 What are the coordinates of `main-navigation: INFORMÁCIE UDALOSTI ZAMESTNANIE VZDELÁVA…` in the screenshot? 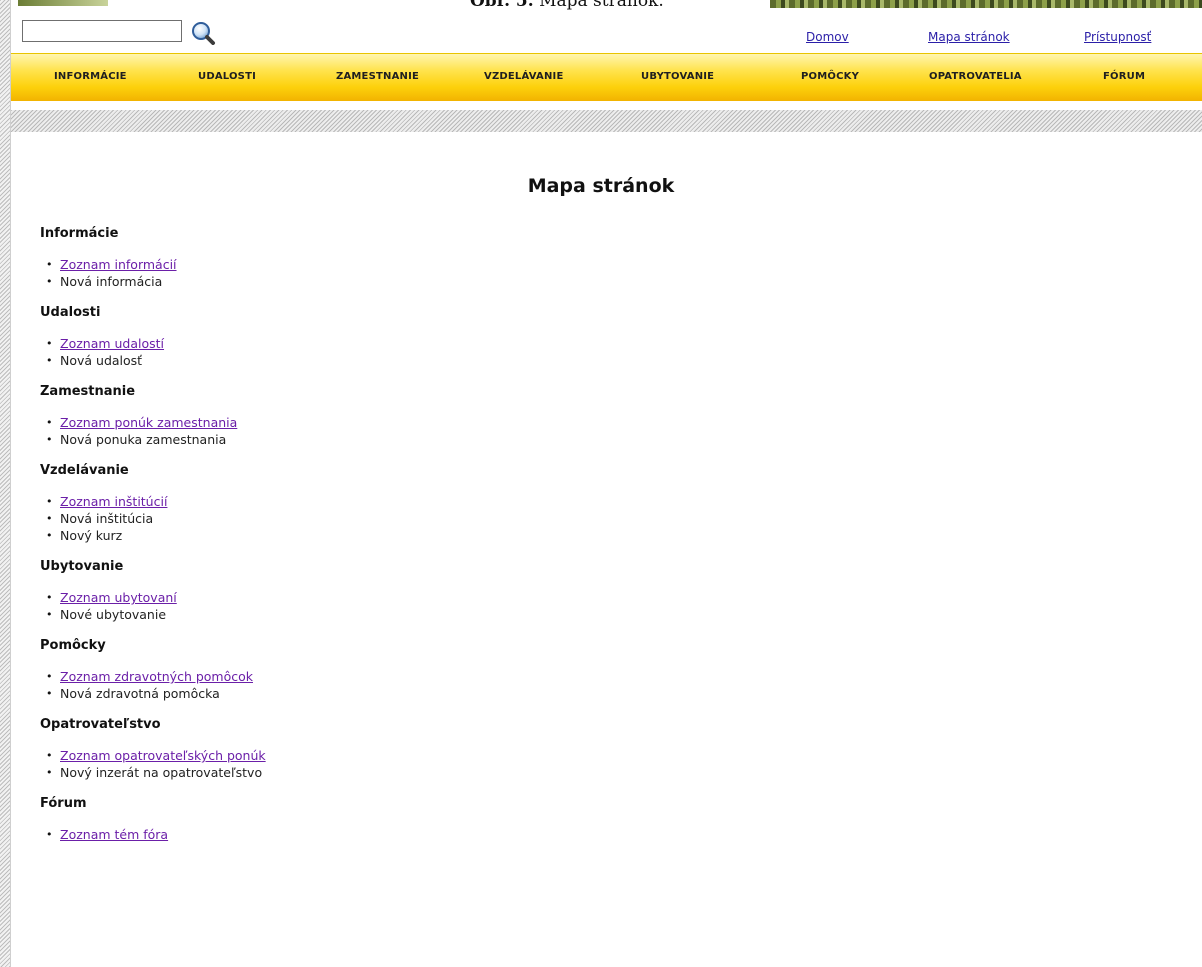 It's located at (606, 77).